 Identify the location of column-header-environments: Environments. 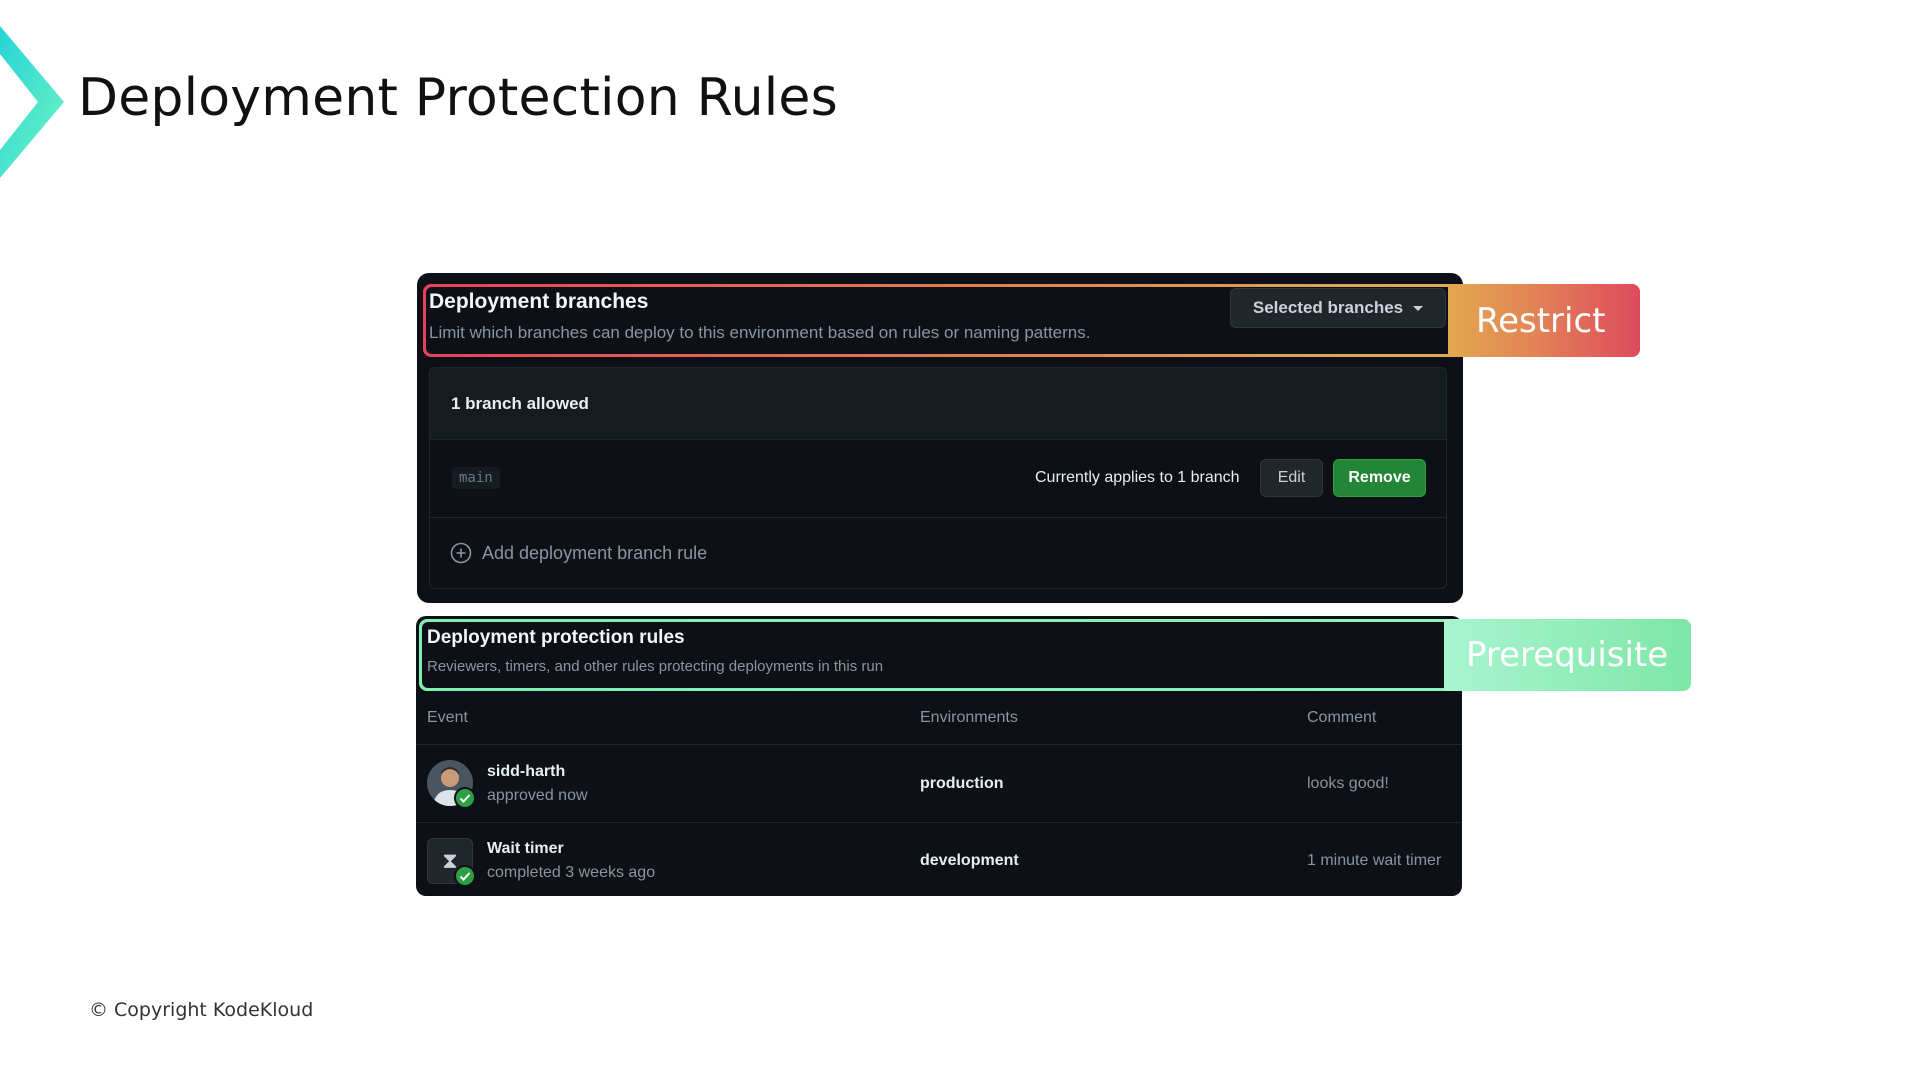
(969, 717).